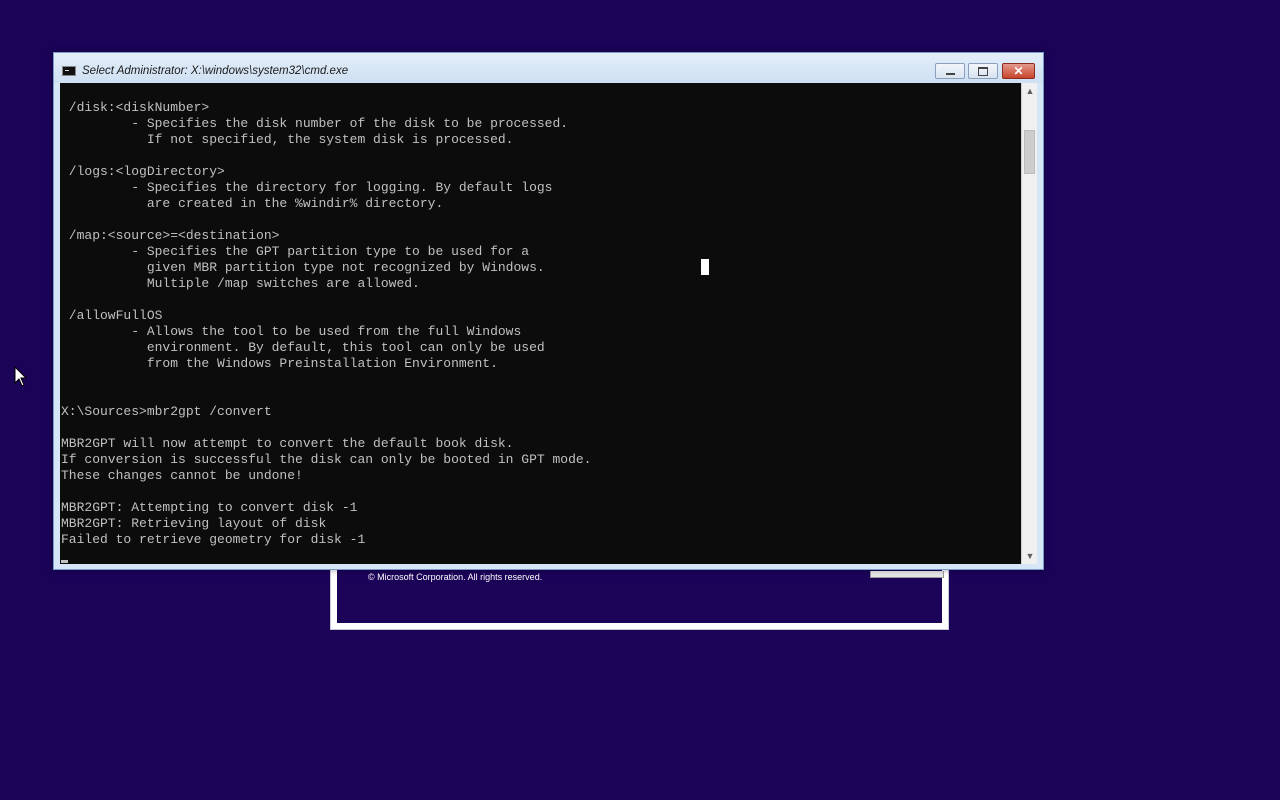 The width and height of the screenshot is (1280, 800). What do you see at coordinates (194, 523) in the screenshot?
I see `console-line: MBR2GPT: Retrieving layout of disk` at bounding box center [194, 523].